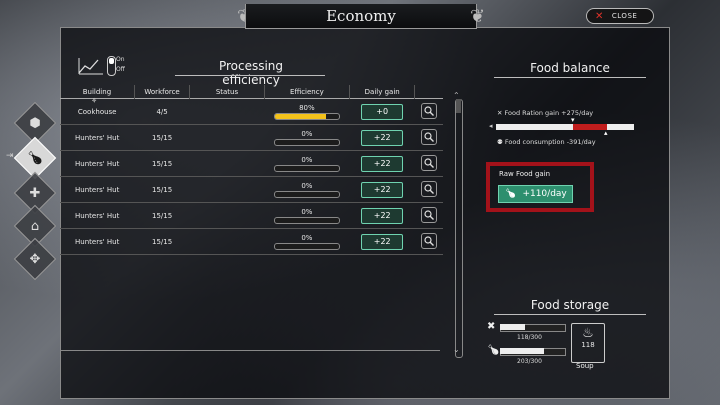  Describe the element at coordinates (493, 350) in the screenshot. I see `raw-food-icon: 🍗︎` at that location.